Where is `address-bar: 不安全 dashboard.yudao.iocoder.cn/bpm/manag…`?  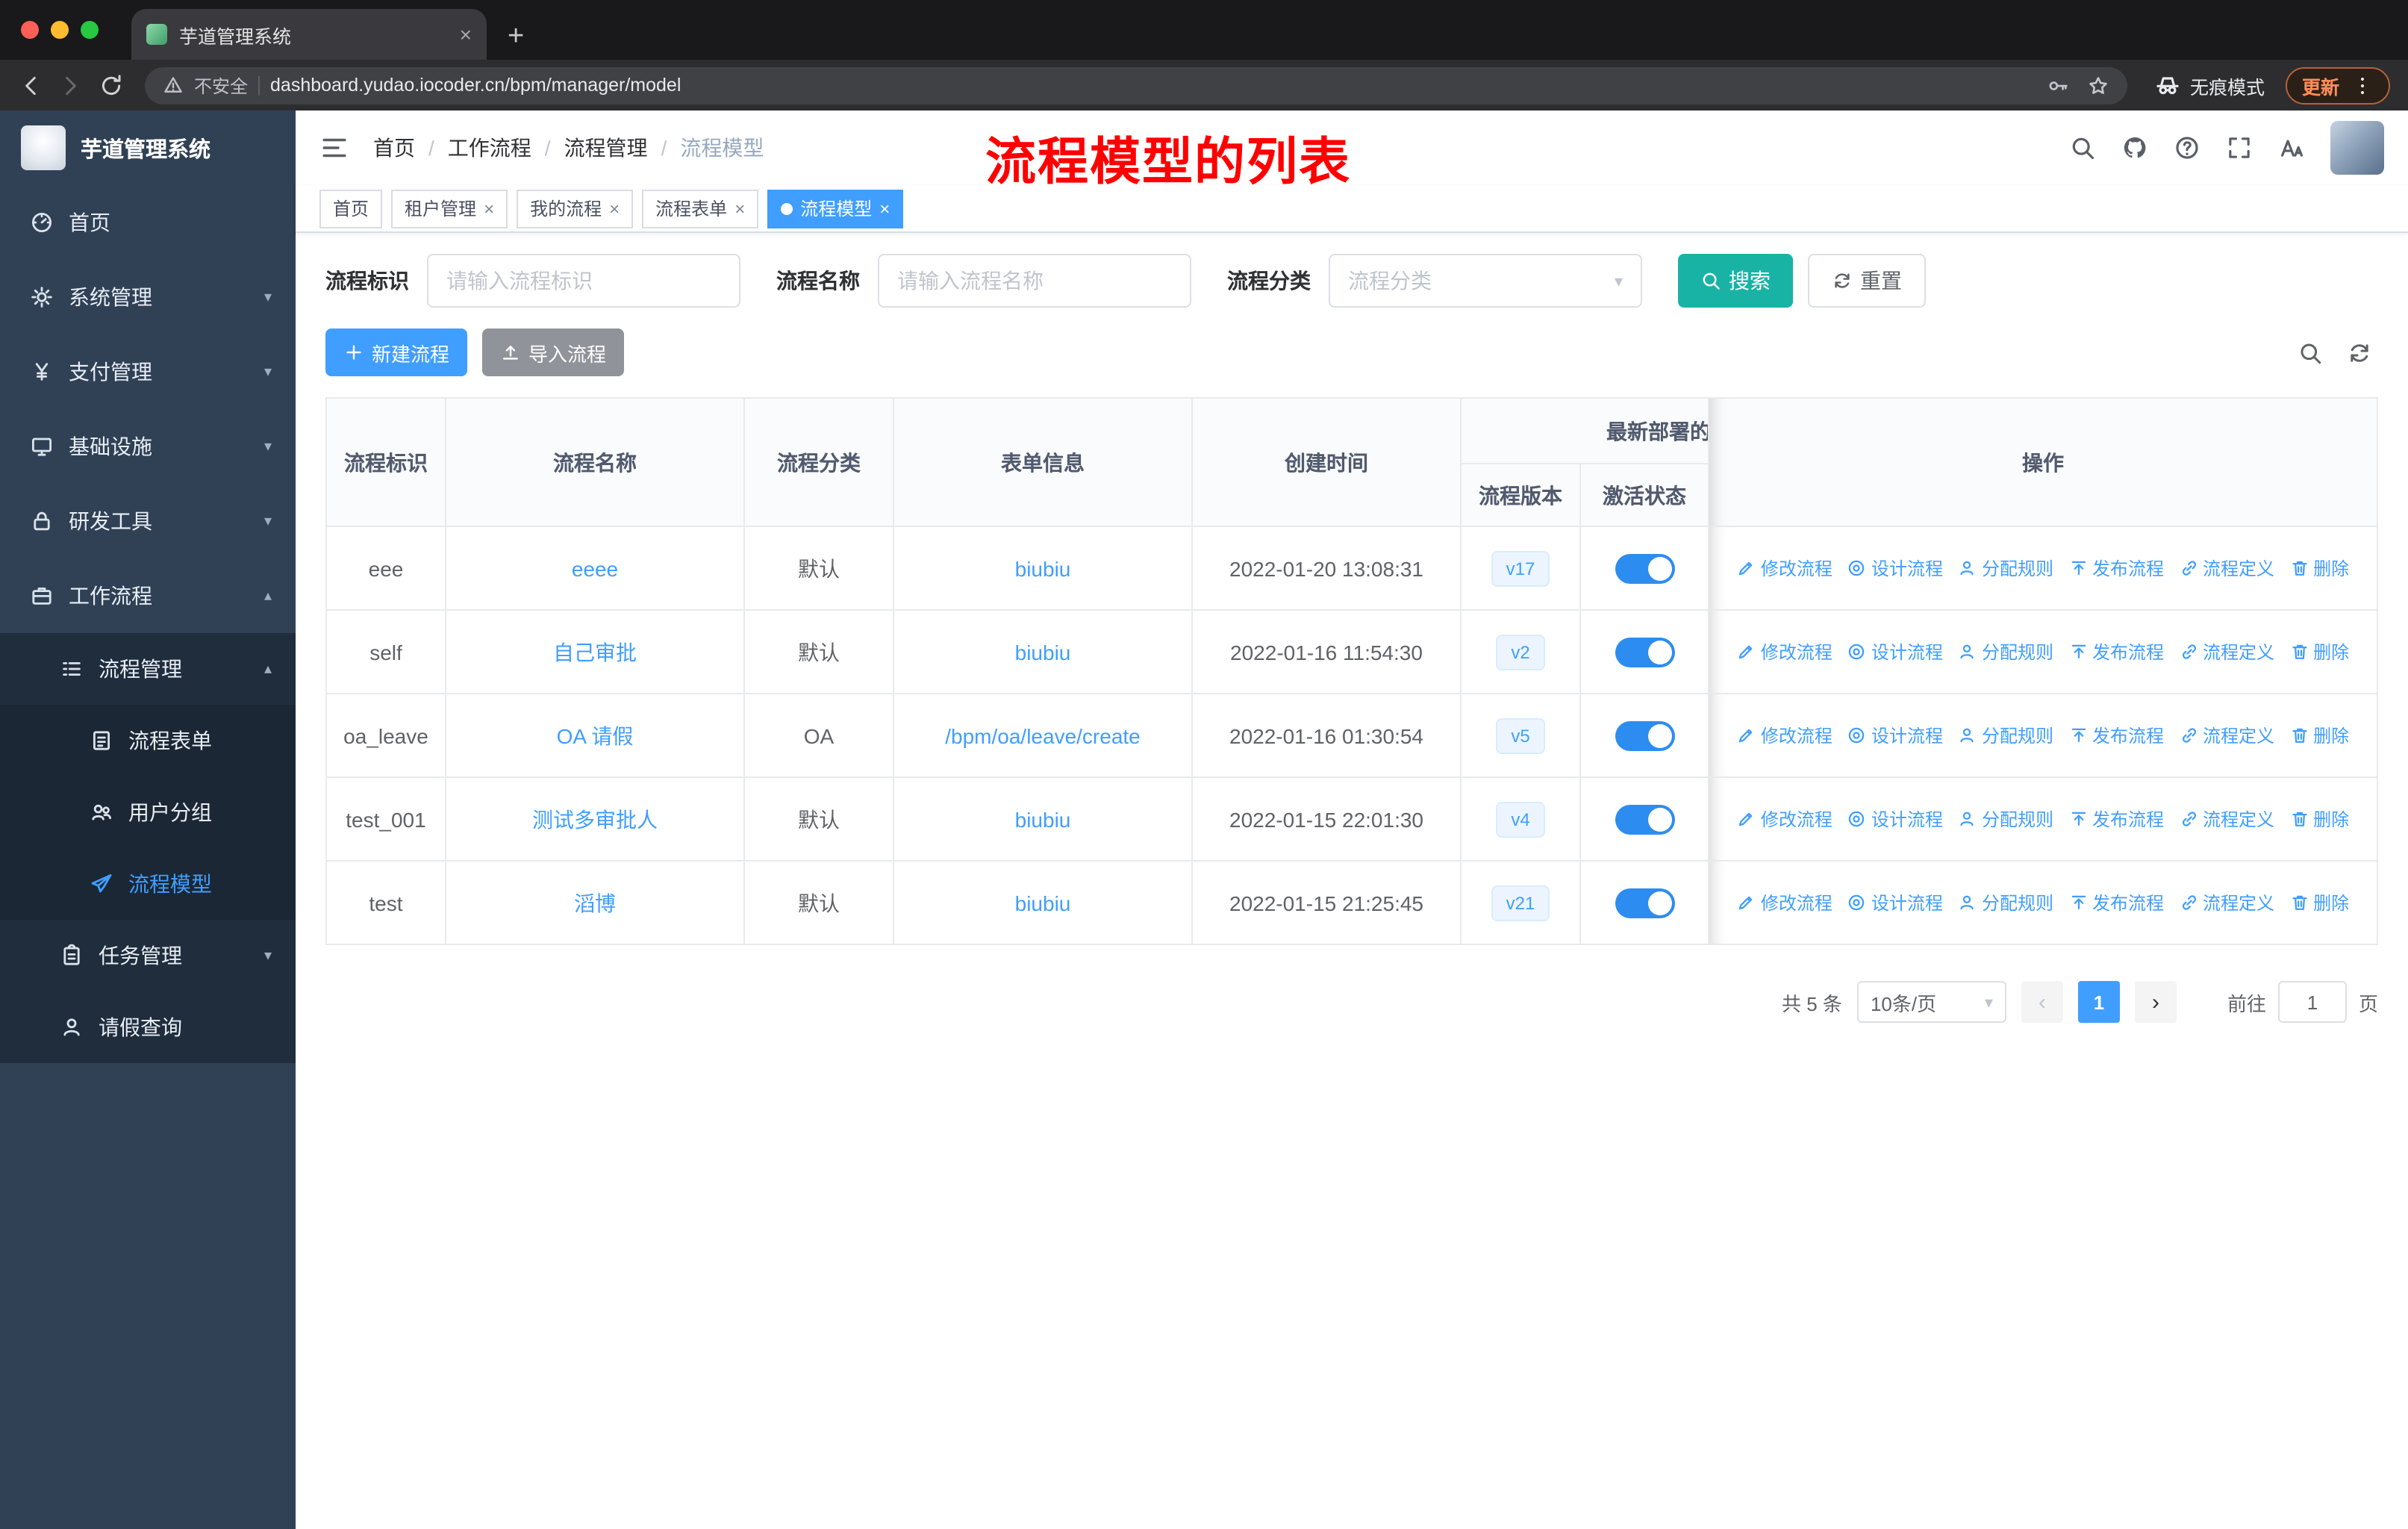 address-bar: 不安全 dashboard.yudao.iocoder.cn/bpm/manag… is located at coordinates (1136, 85).